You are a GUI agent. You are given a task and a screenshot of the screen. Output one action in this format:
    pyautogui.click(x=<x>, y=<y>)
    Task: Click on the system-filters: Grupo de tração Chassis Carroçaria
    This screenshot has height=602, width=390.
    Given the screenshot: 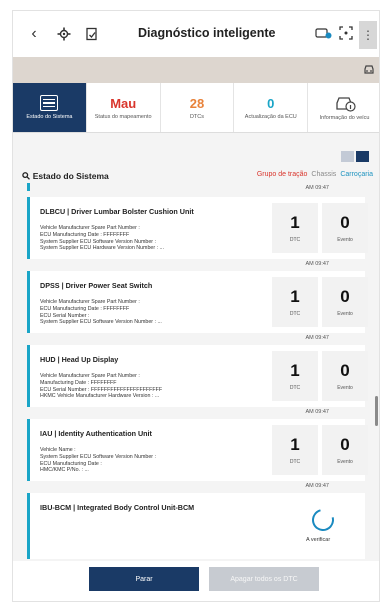 What is the action you would take?
    pyautogui.click(x=315, y=174)
    